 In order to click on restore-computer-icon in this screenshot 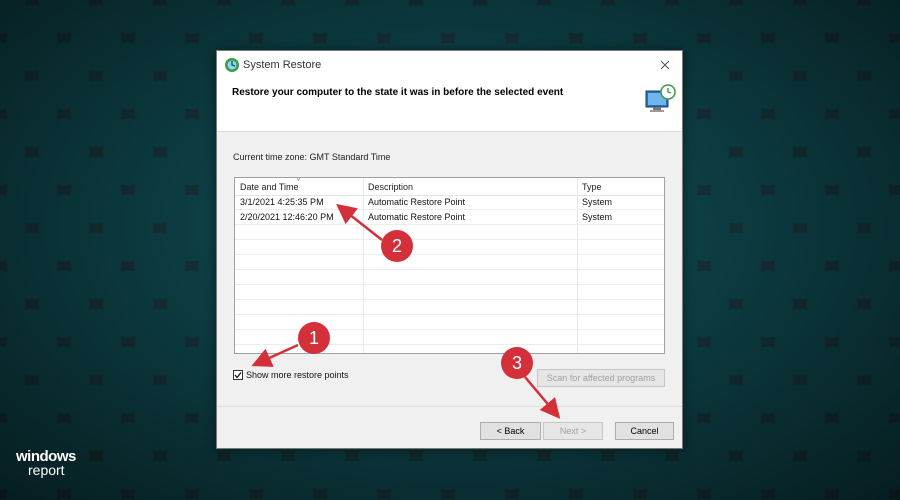, I will do `click(660, 98)`.